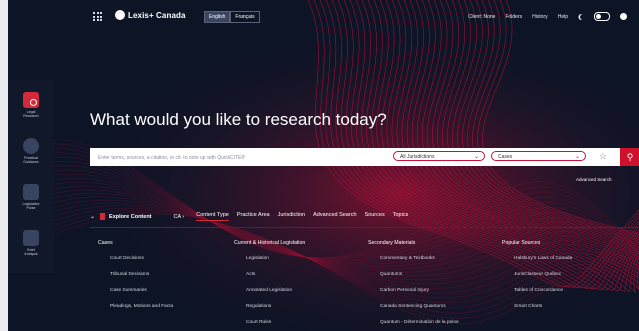 The image size is (639, 331). I want to click on client-selector: Client: None, so click(482, 17).